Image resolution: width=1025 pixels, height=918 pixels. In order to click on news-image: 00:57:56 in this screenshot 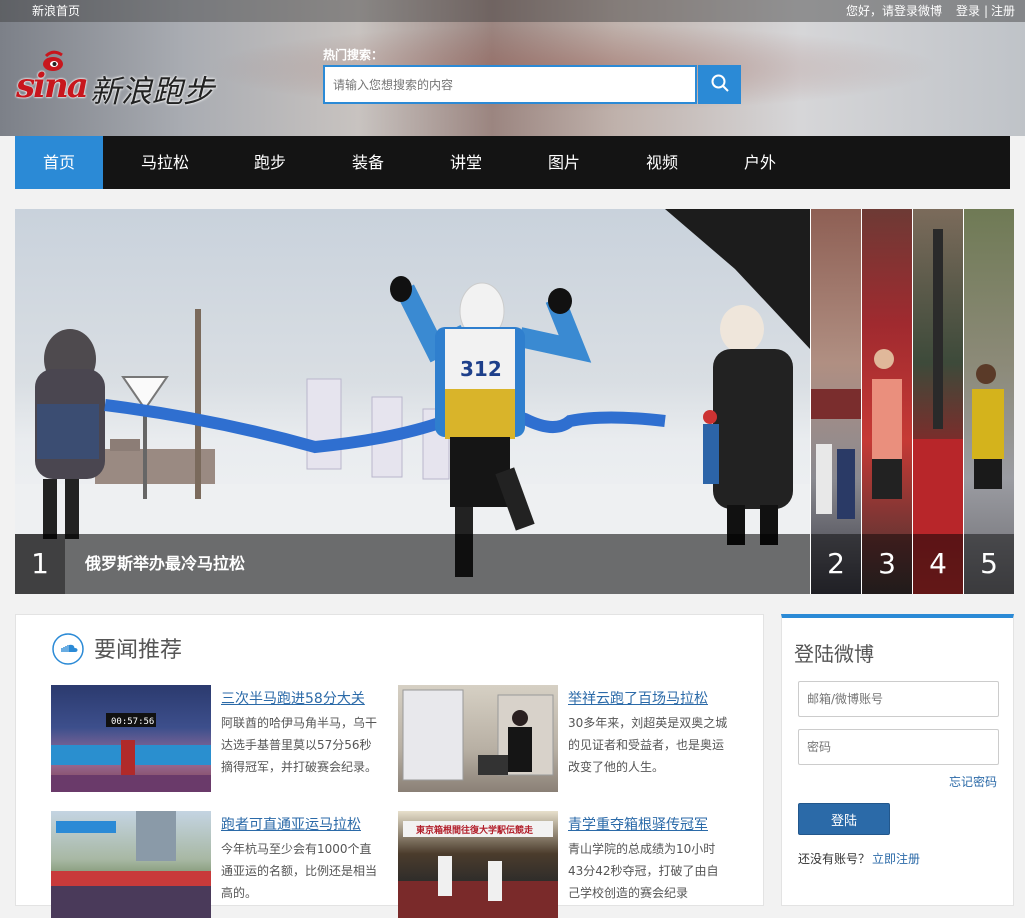, I will do `click(131, 738)`.